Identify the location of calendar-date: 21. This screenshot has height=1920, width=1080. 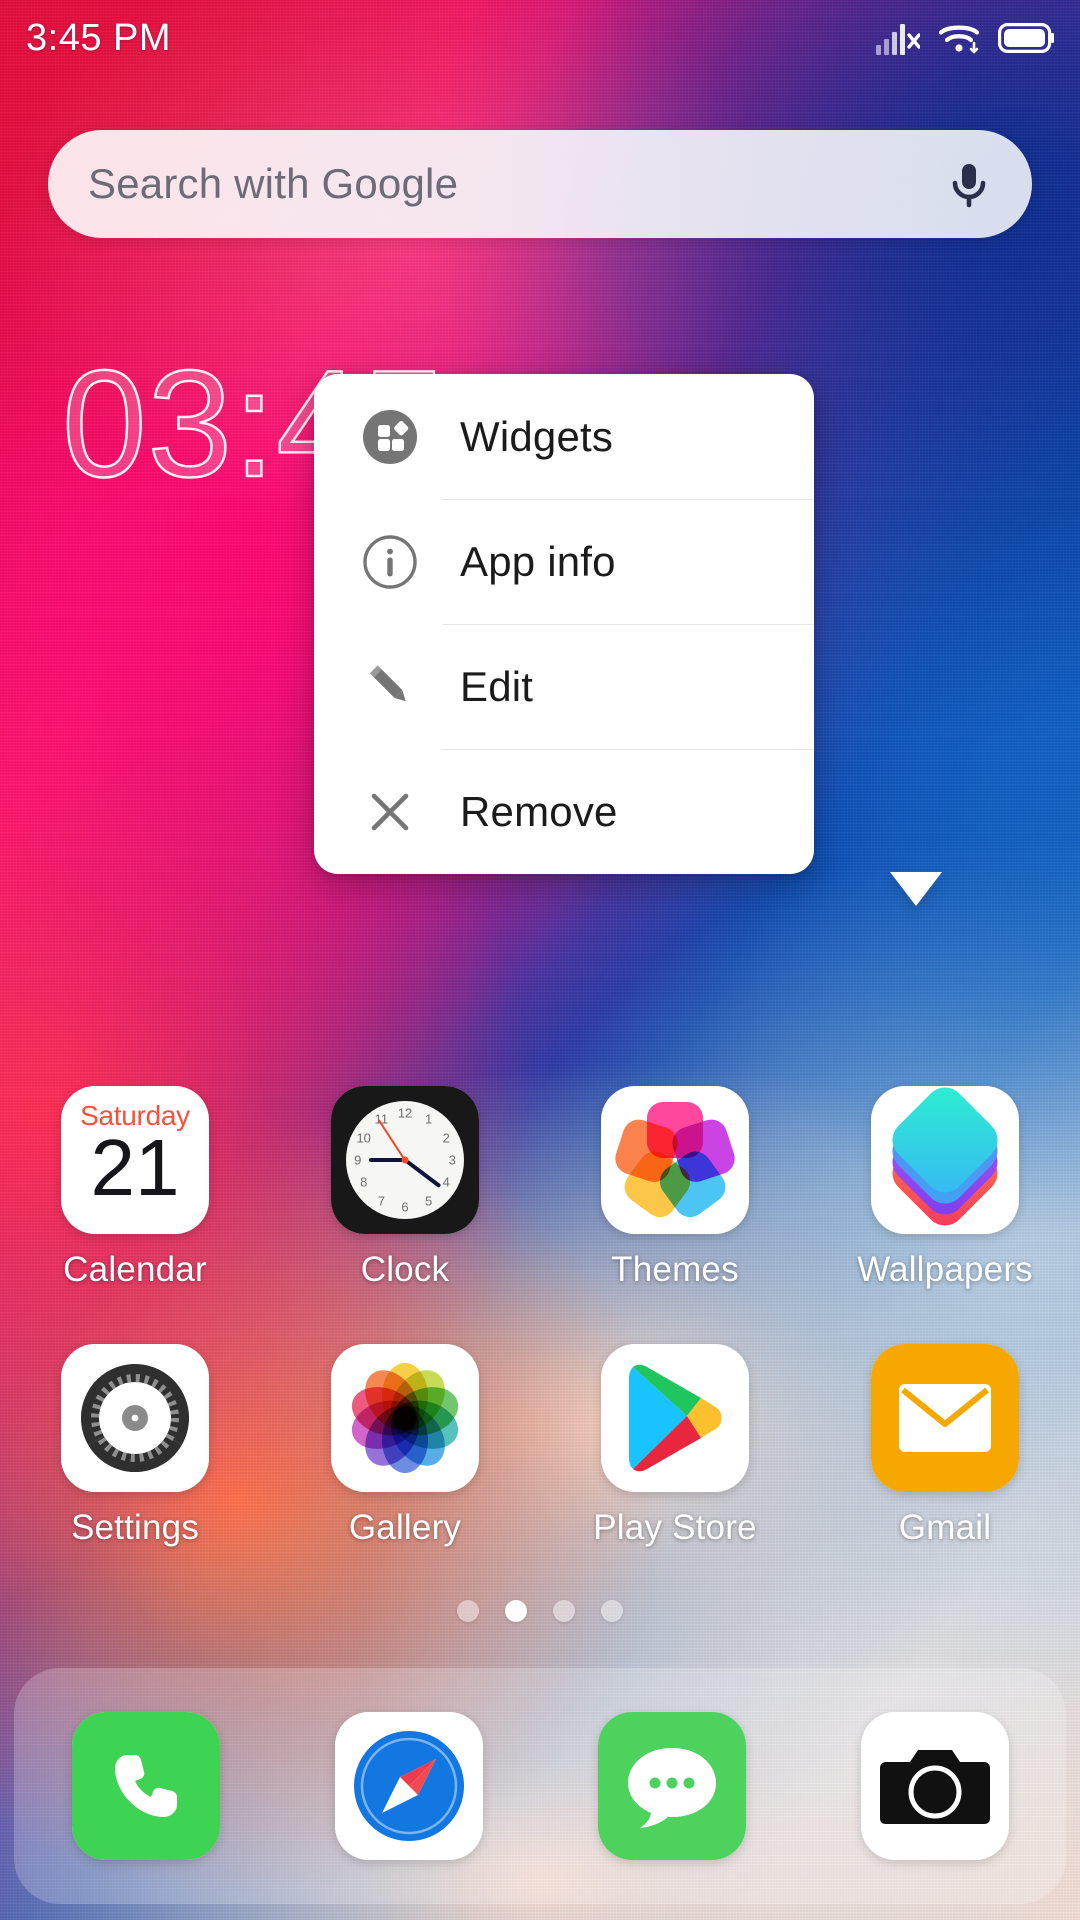
(135, 1167).